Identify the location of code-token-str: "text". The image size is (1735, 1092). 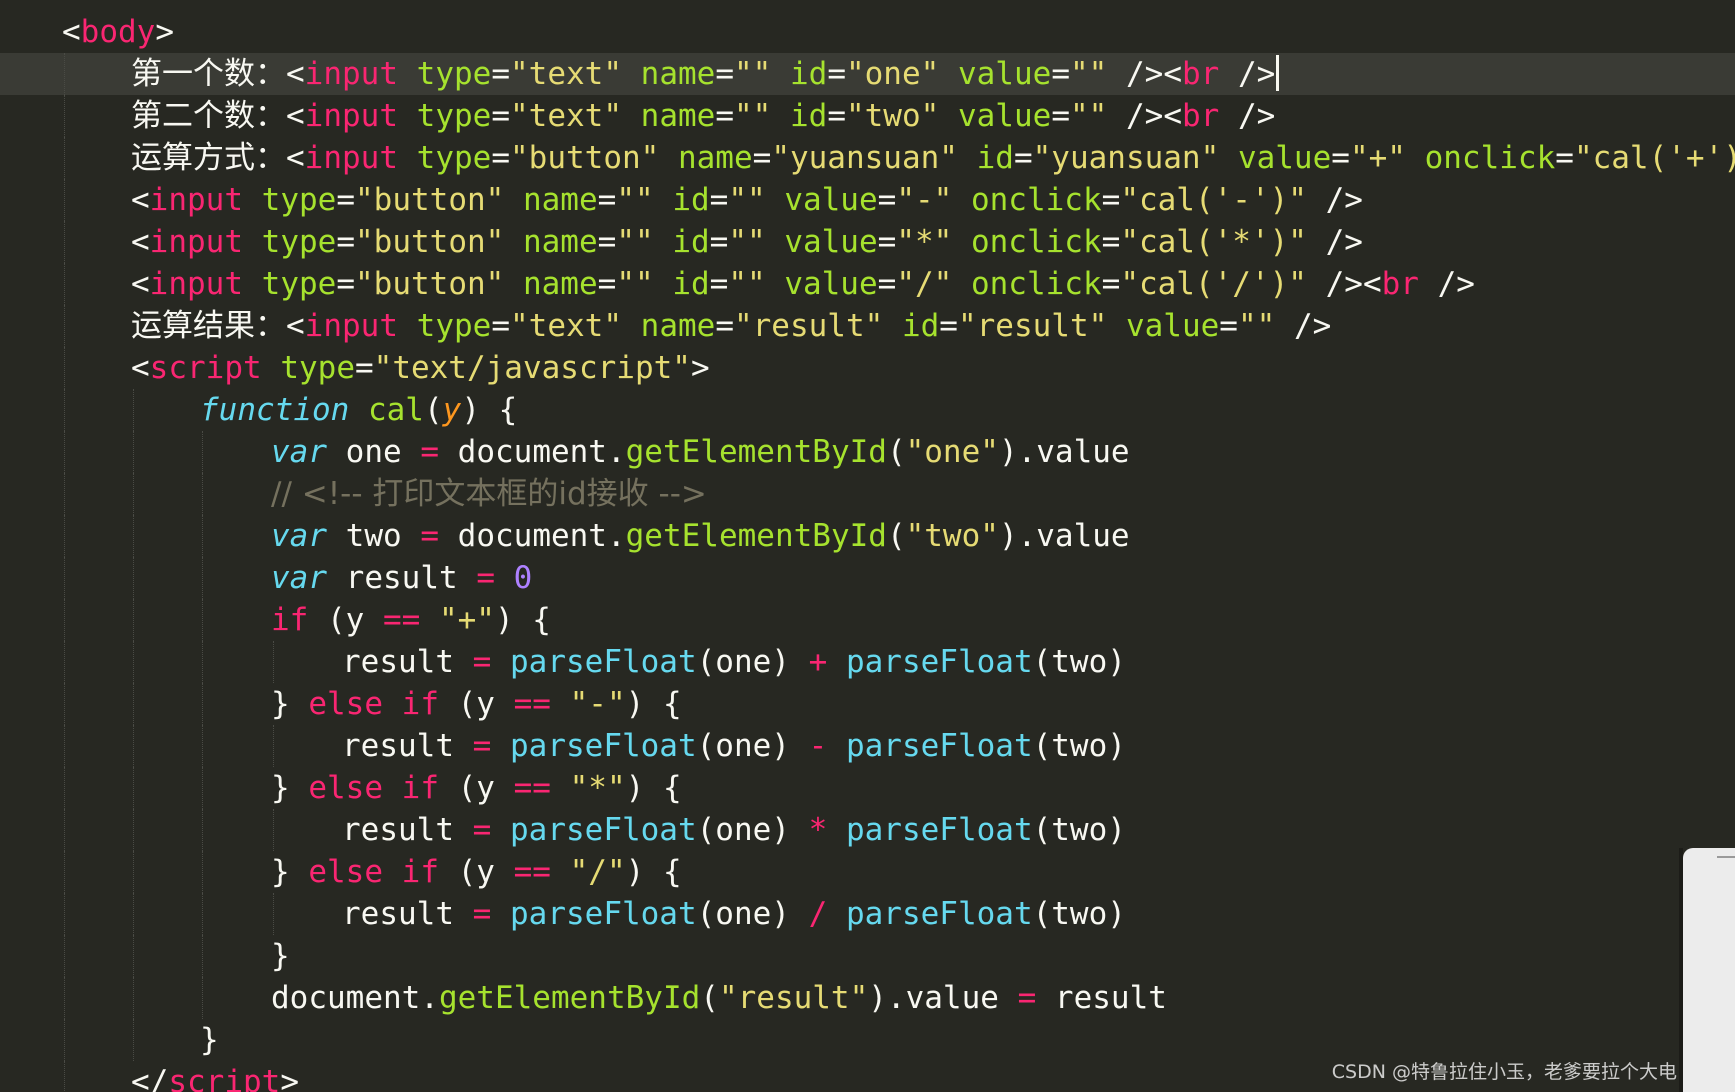
(566, 74).